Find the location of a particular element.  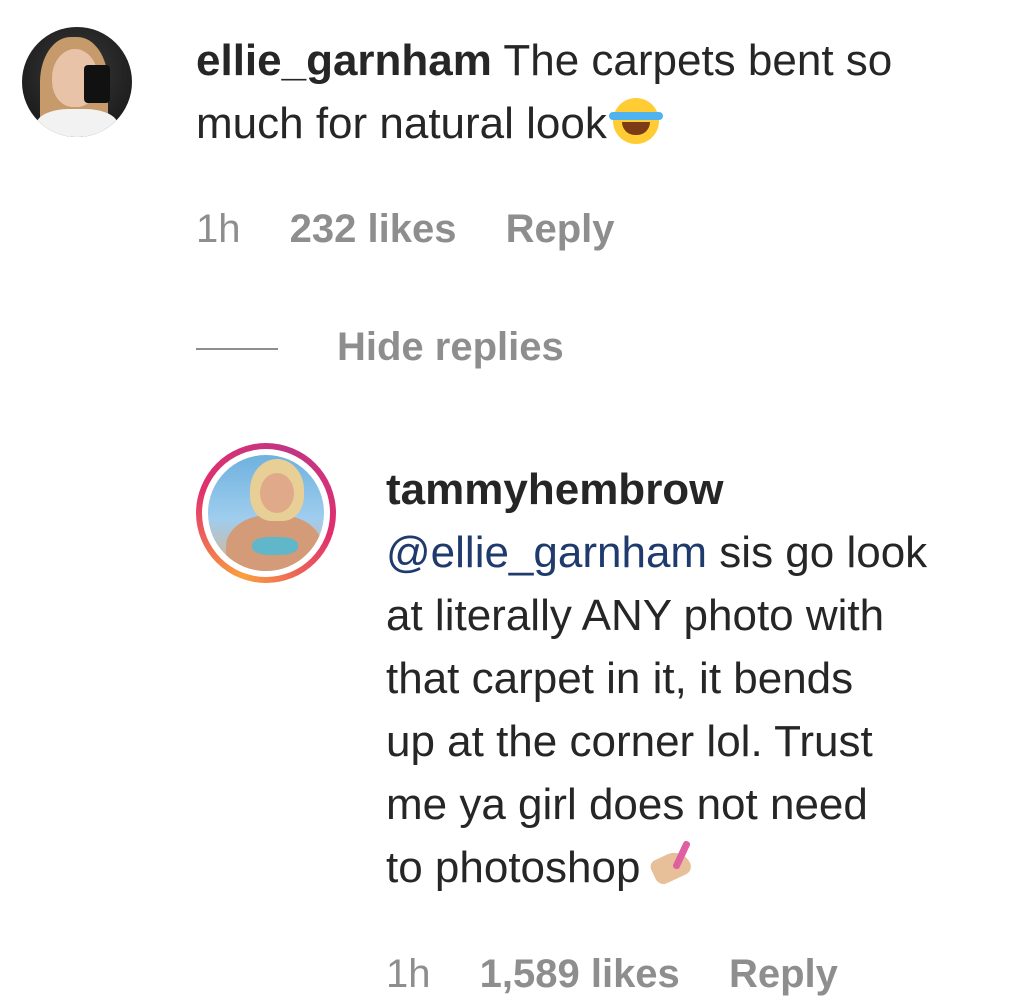

divider is located at coordinates (237, 349).